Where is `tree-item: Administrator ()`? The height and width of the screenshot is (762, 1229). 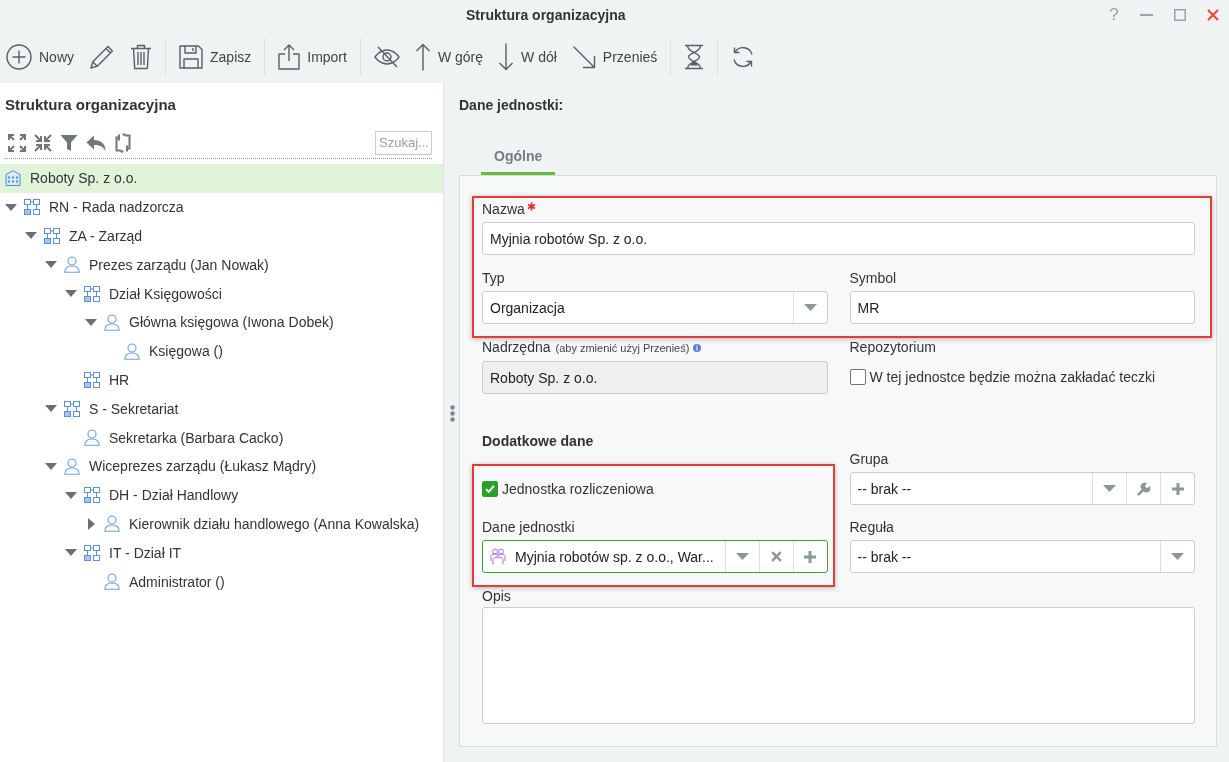
tree-item: Administrator () is located at coordinates (221, 581).